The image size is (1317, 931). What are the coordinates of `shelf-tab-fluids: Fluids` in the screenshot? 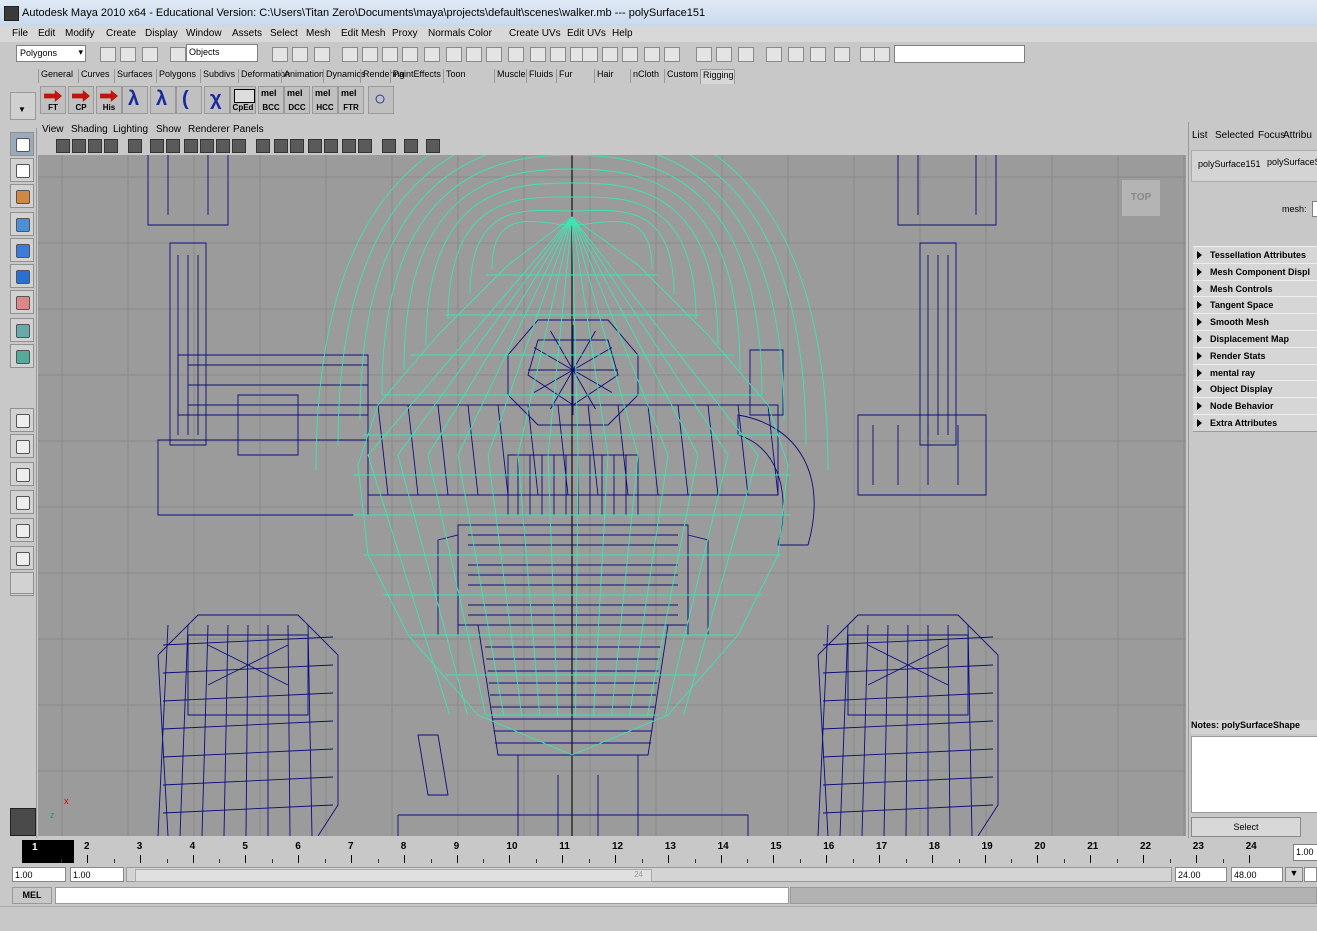 It's located at (539, 76).